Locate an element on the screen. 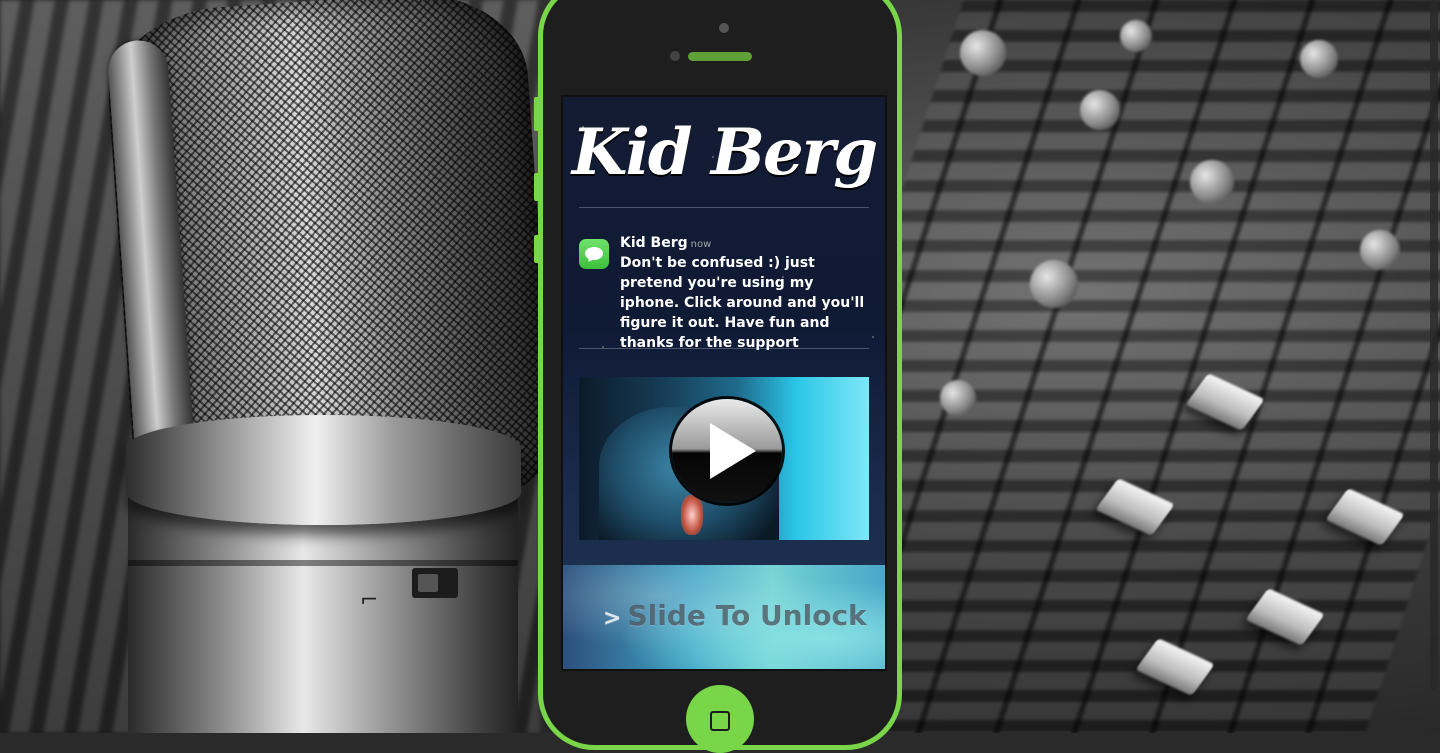 This screenshot has height=753, width=1440. video-player is located at coordinates (724, 458).